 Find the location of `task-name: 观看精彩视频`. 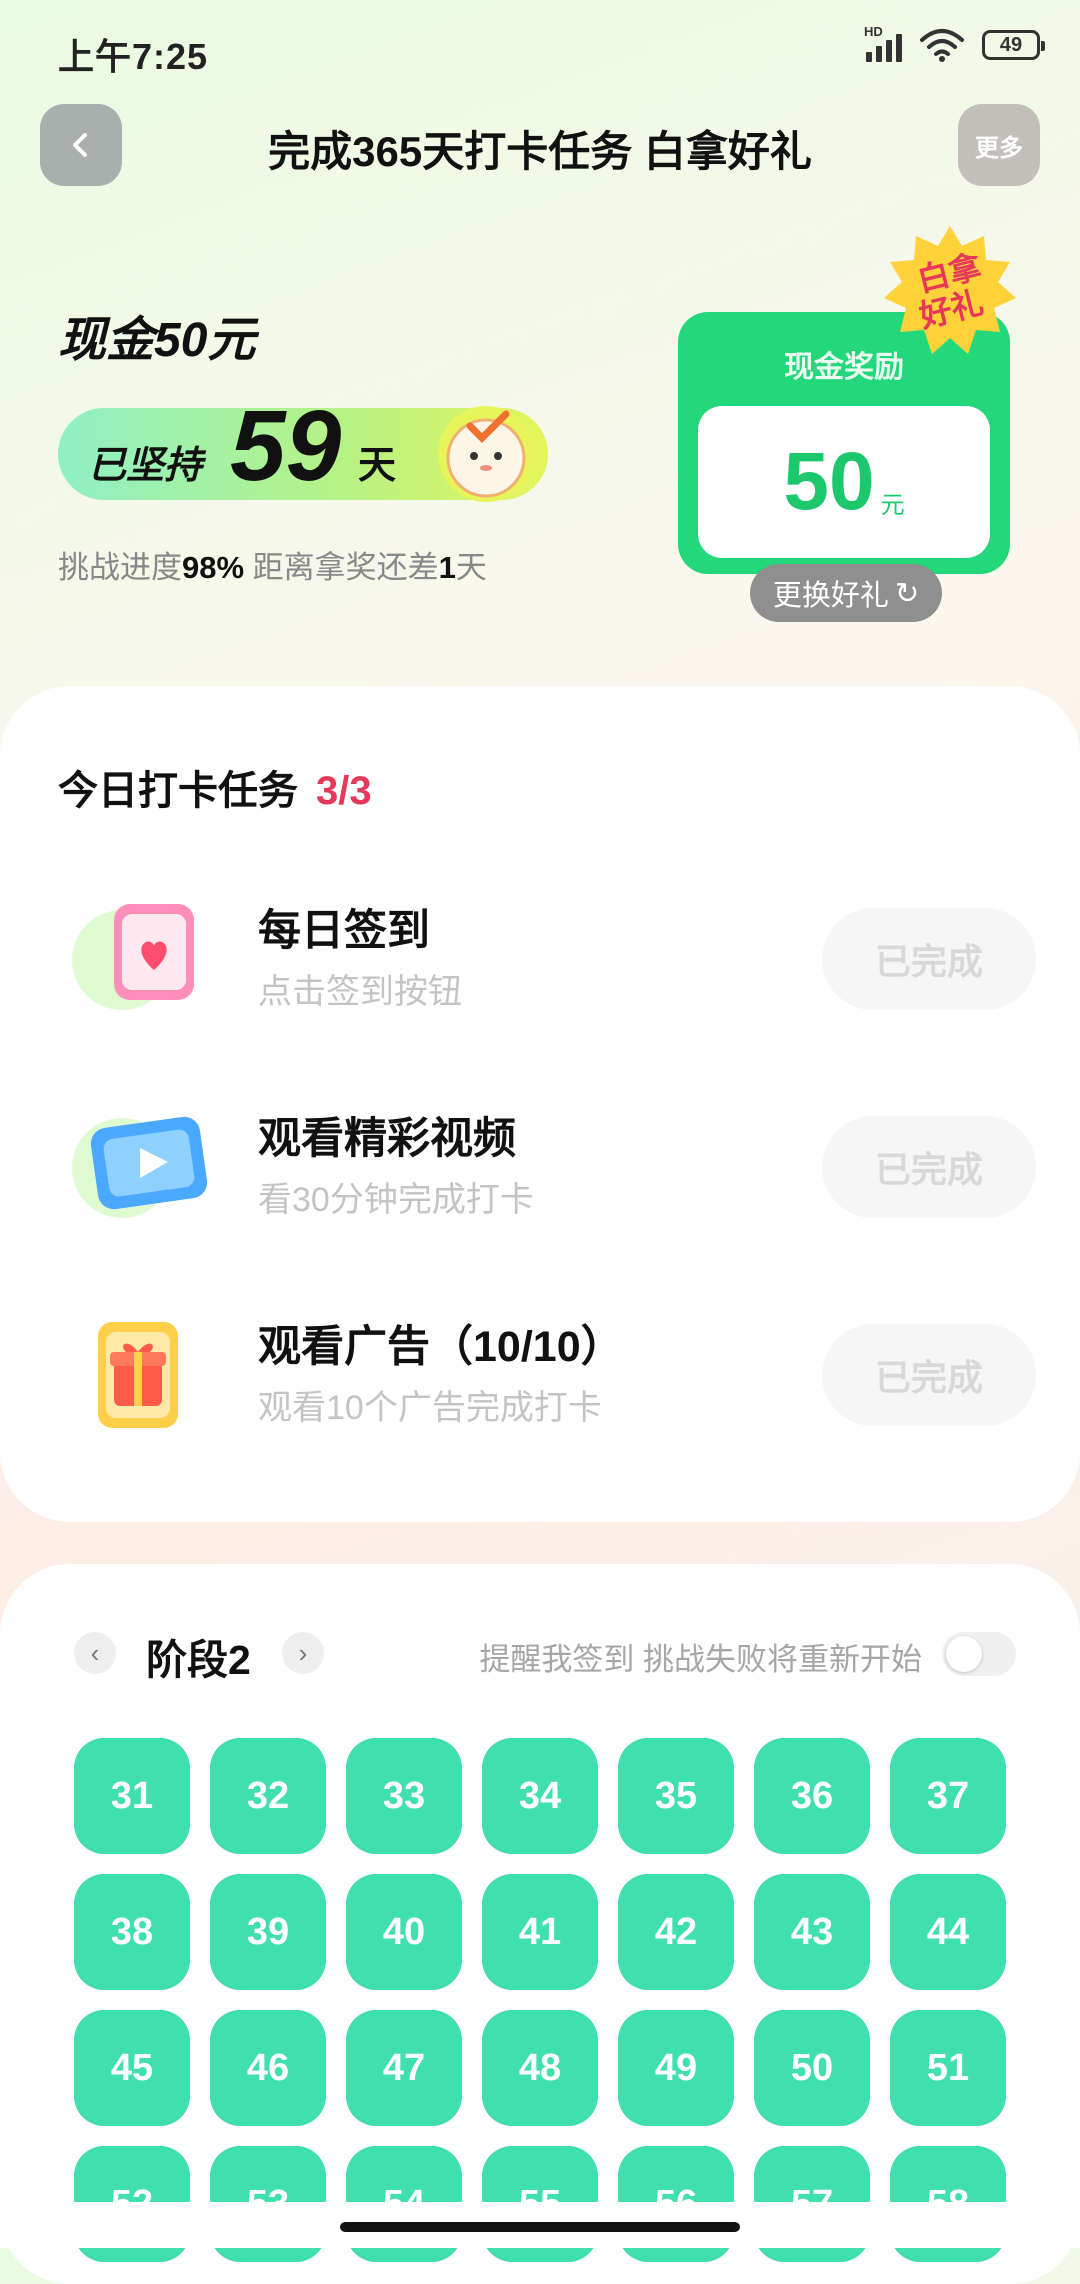

task-name: 观看精彩视频 is located at coordinates (387, 1139).